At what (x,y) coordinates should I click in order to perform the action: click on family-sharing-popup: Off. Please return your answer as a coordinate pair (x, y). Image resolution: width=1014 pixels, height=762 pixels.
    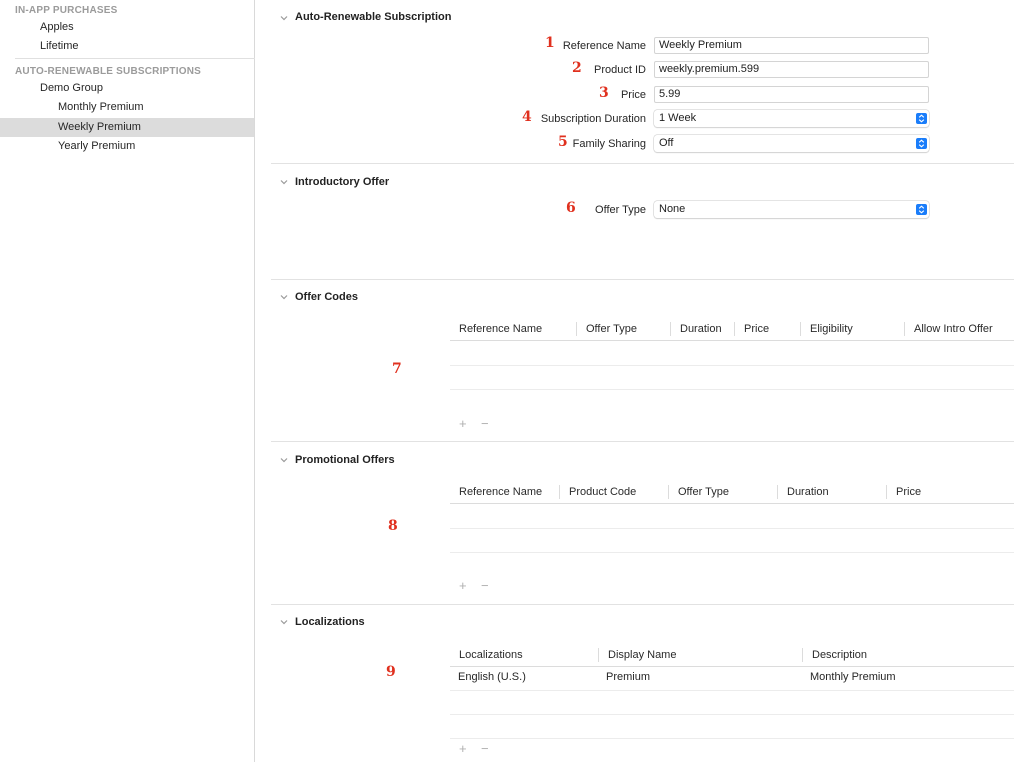
    Looking at the image, I should click on (791, 143).